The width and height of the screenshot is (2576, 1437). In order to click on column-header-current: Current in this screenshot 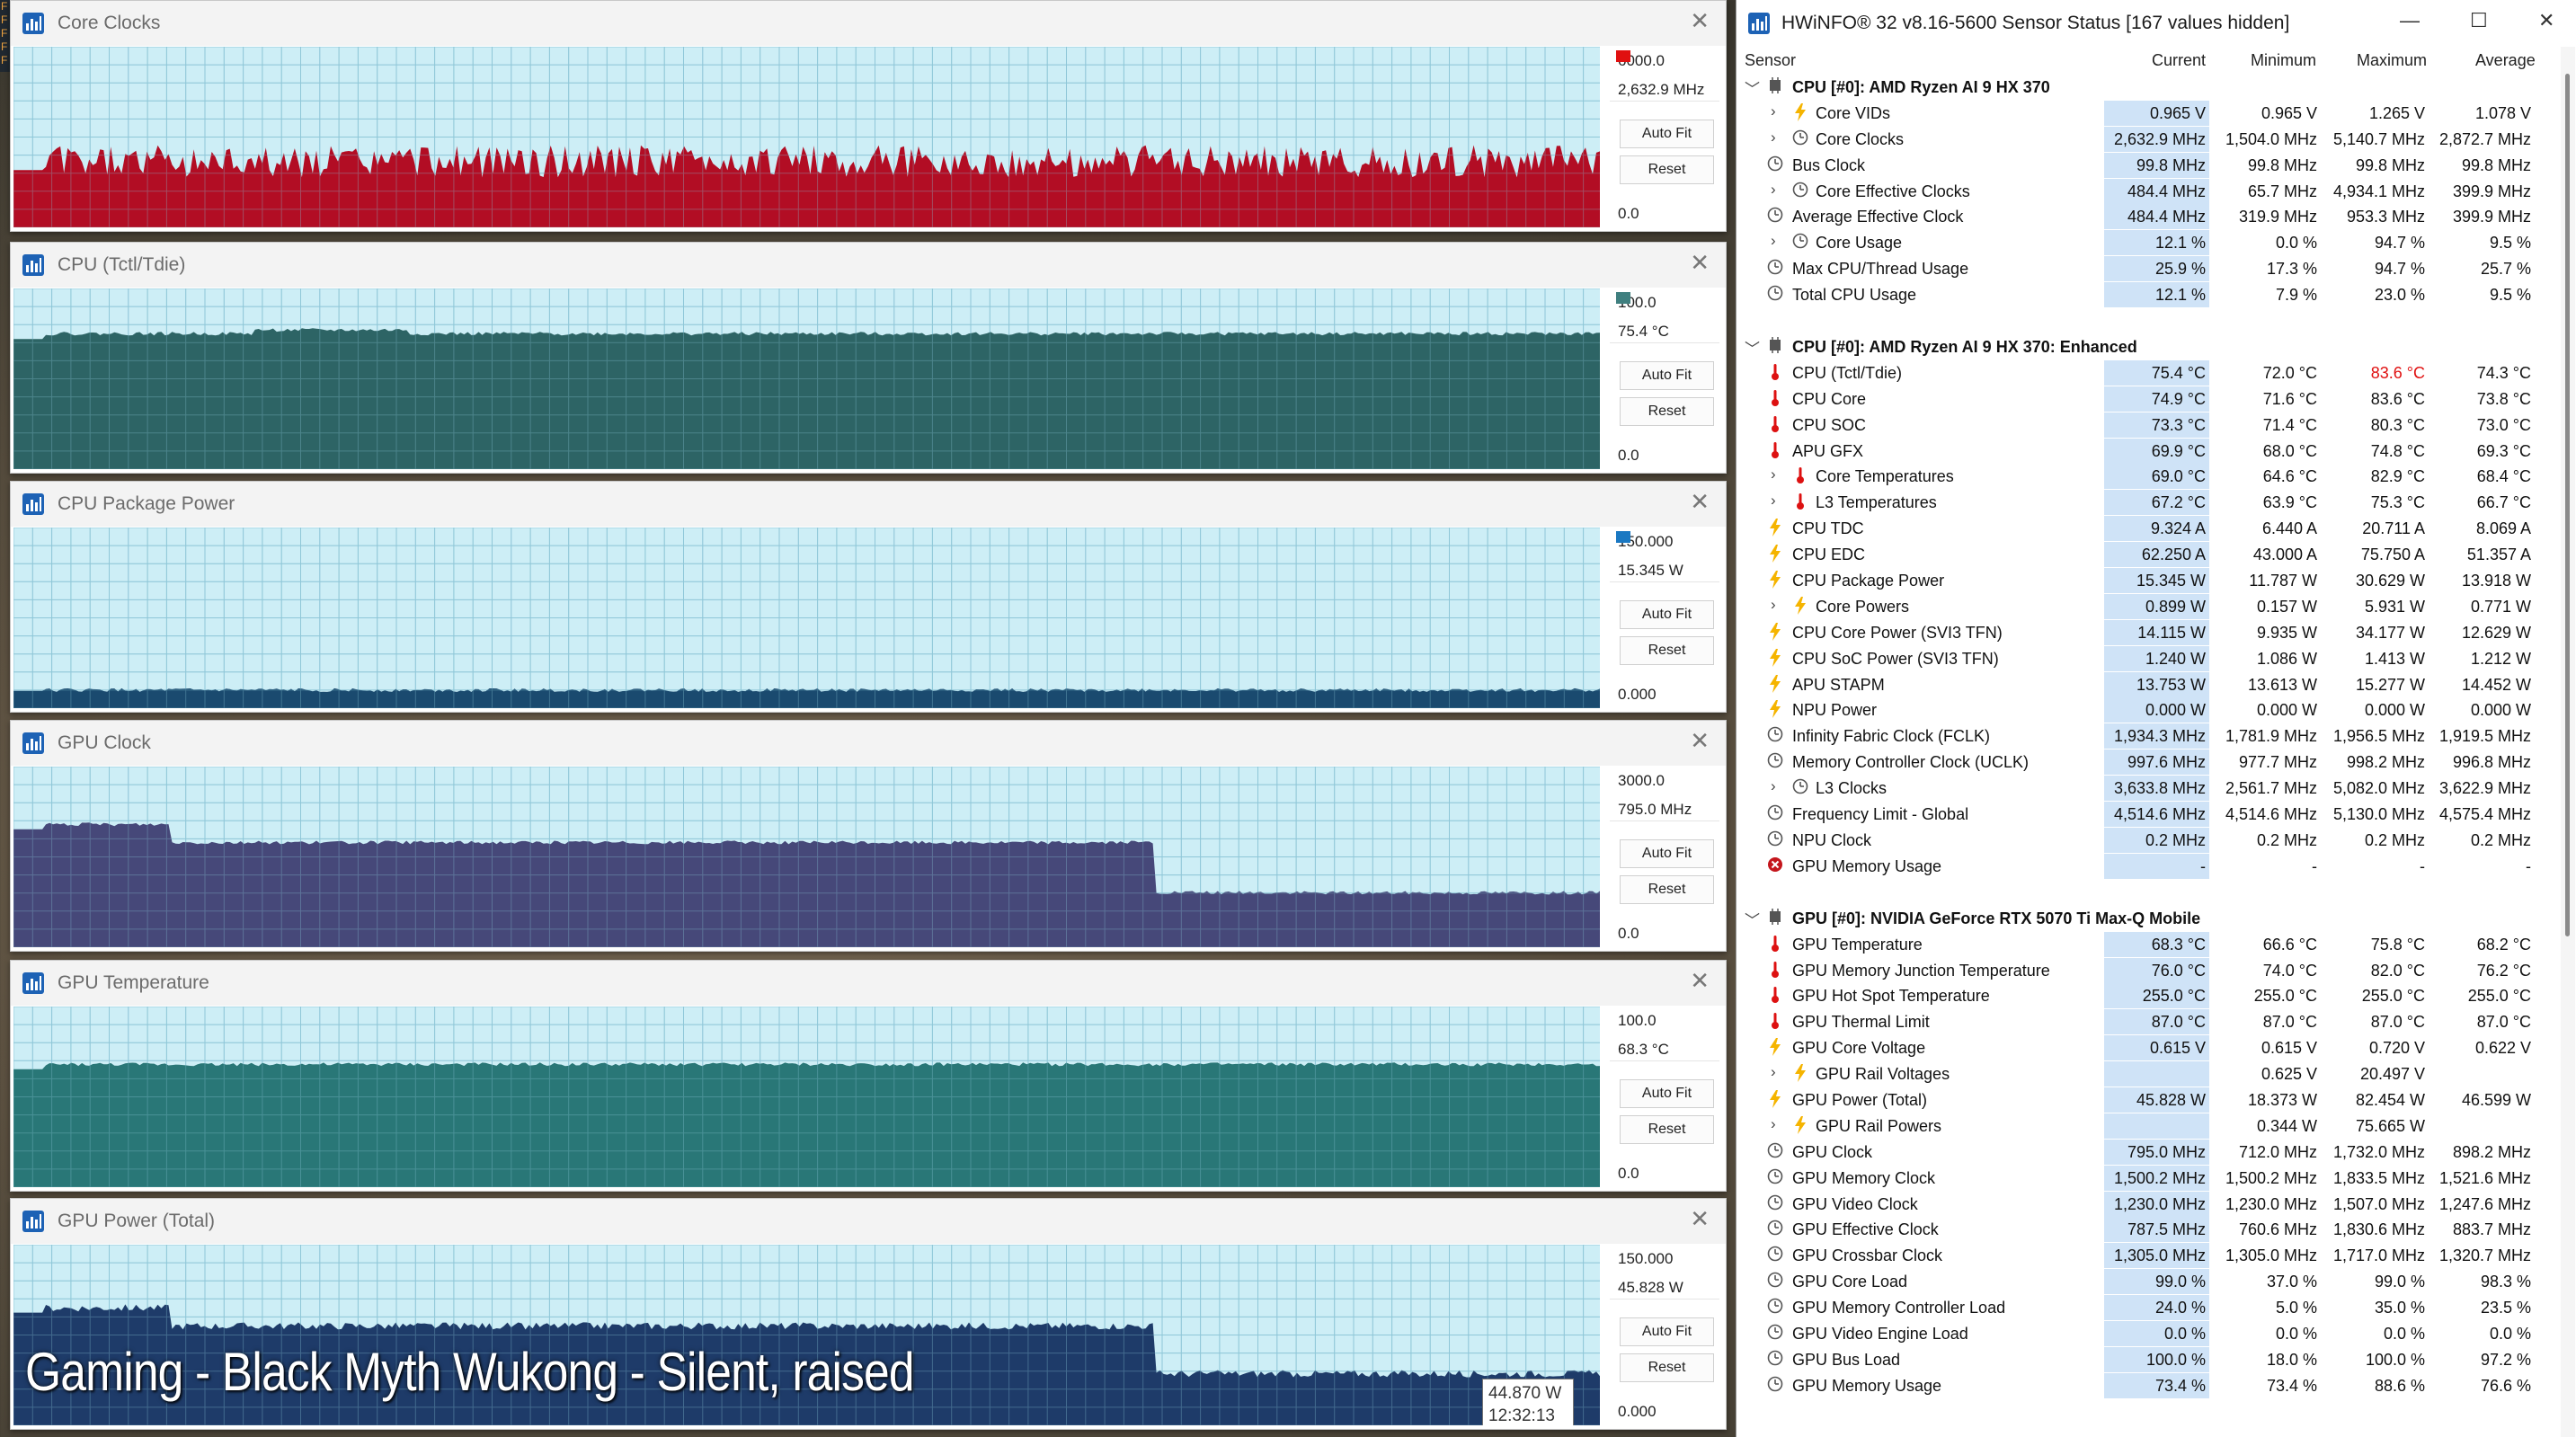, I will do `click(2179, 60)`.